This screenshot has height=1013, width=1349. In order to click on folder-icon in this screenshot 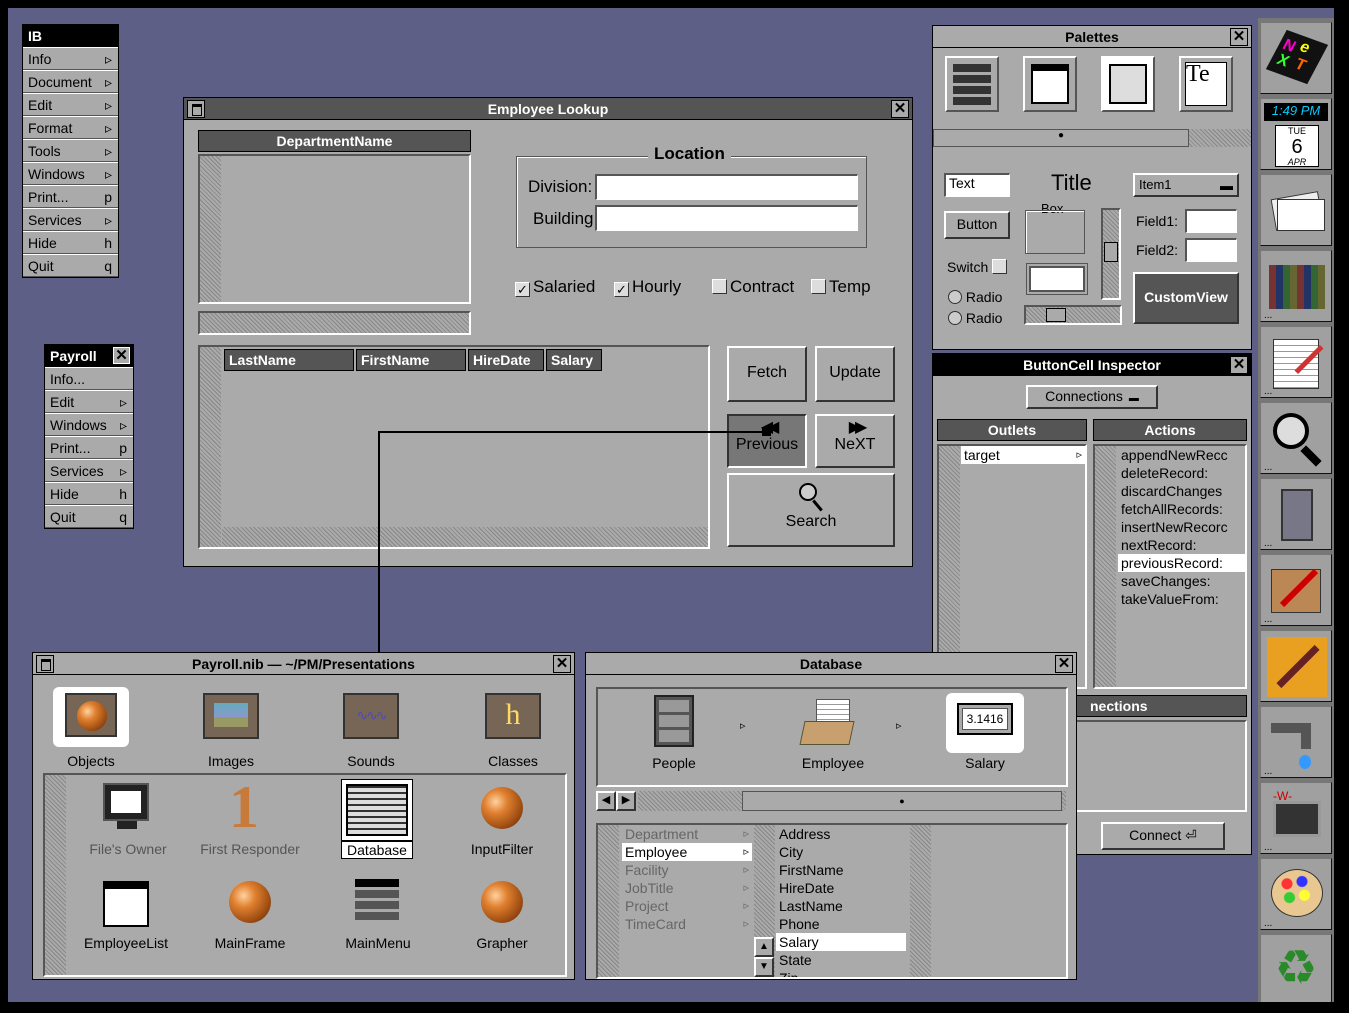, I will do `click(827, 722)`.